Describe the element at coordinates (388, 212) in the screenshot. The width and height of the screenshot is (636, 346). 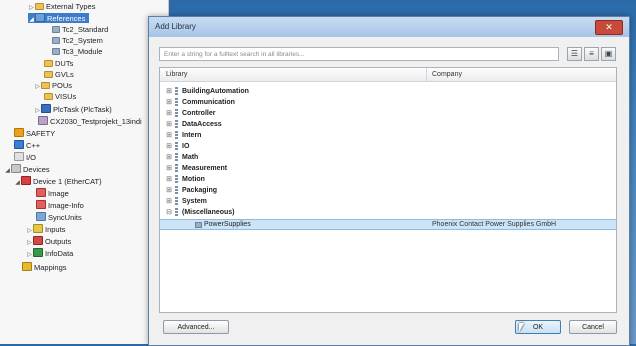
I see `library-category-row: ⊟ (Miscellaneous)` at that location.